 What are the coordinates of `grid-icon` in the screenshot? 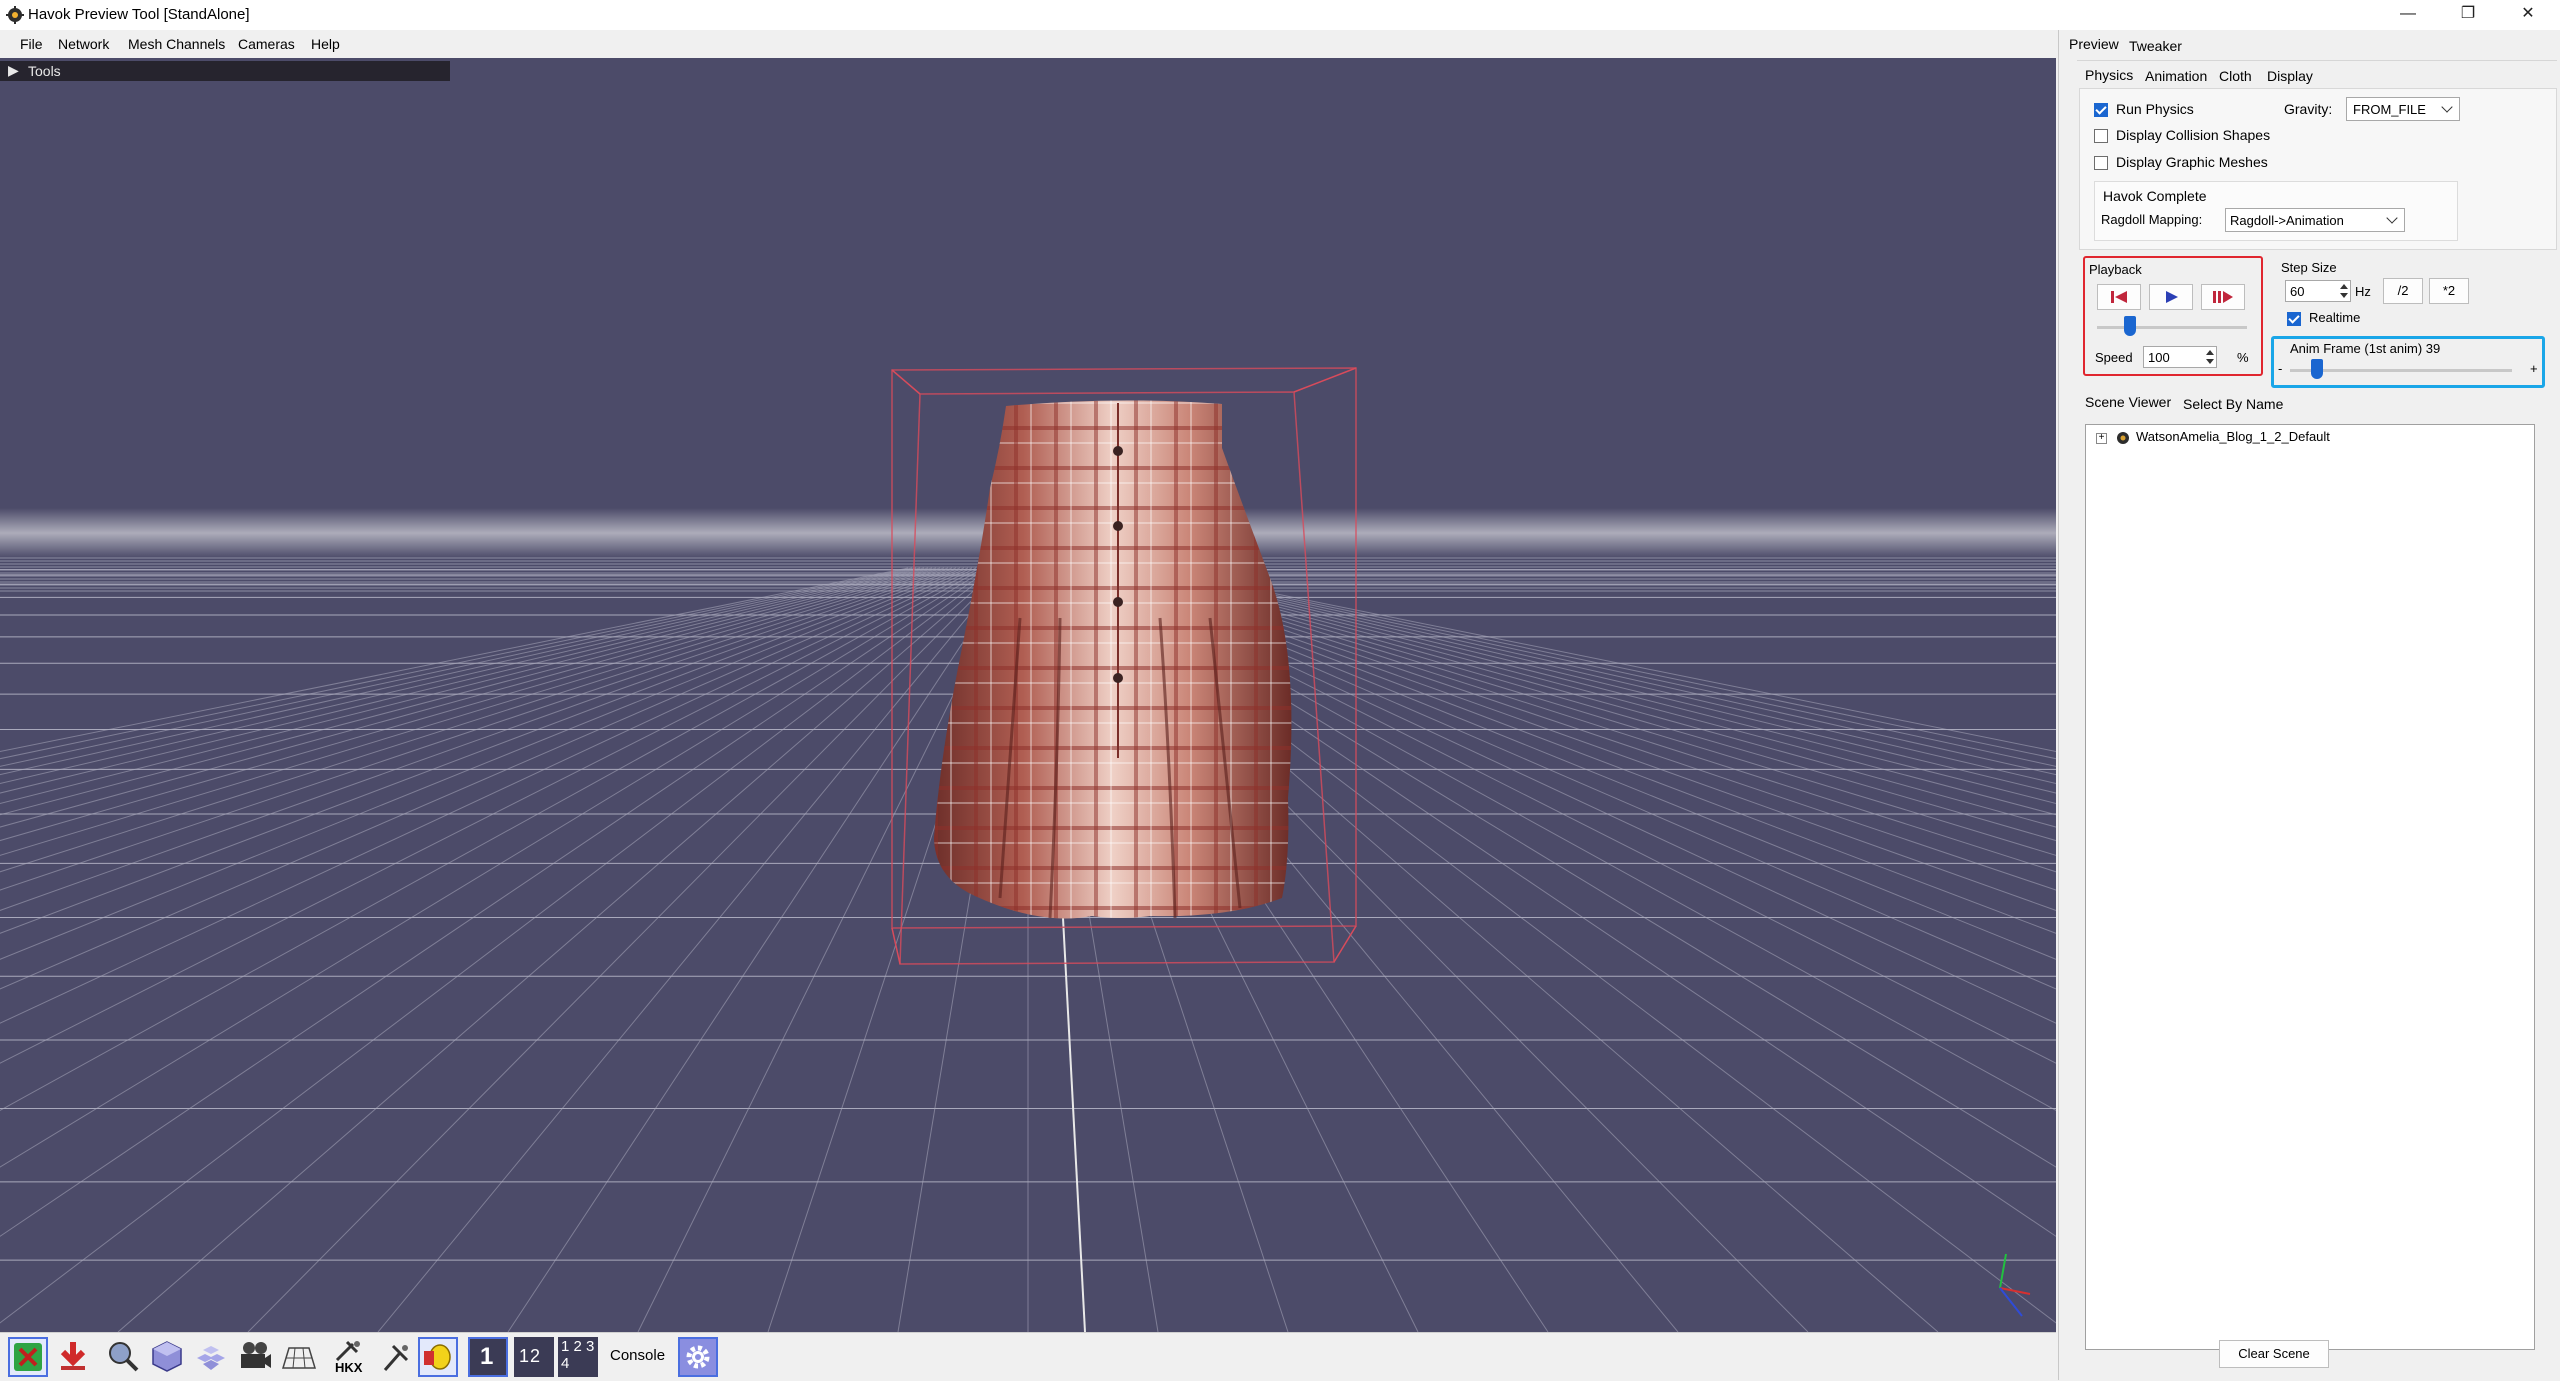 It's located at (299, 1358).